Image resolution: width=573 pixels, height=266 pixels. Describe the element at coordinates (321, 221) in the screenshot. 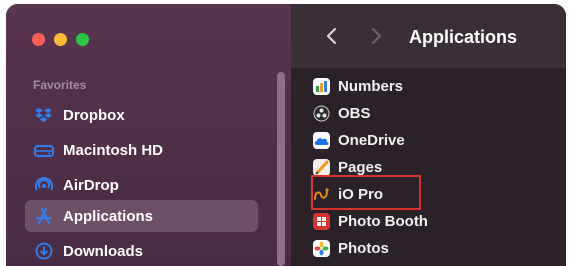

I see `photo-booth-app-icon` at that location.